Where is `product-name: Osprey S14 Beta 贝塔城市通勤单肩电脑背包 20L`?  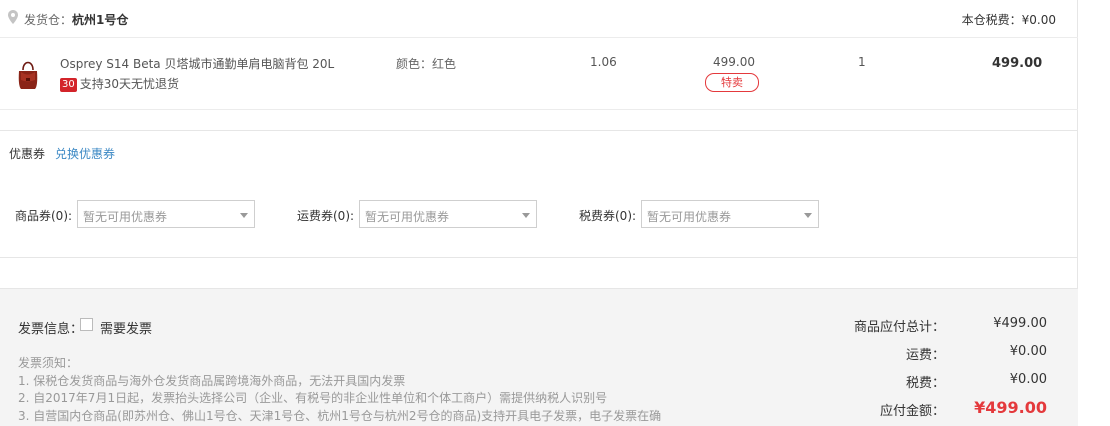
product-name: Osprey S14 Beta 贝塔城市通勤单肩电脑背包 20L is located at coordinates (197, 63).